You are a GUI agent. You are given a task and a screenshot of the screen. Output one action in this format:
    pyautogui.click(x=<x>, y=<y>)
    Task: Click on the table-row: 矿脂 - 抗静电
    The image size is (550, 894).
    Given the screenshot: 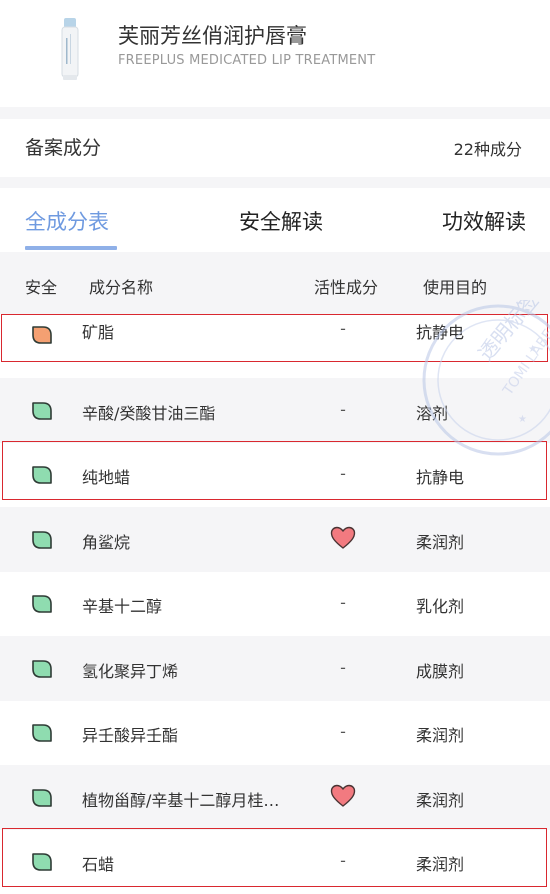 What is the action you would take?
    pyautogui.click(x=275, y=346)
    